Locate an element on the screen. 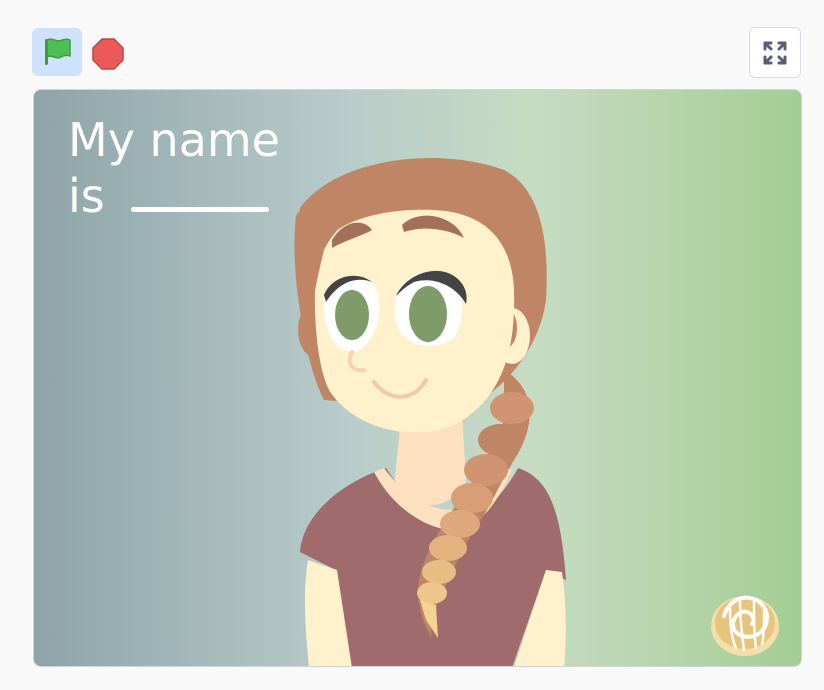 The height and width of the screenshot is (690, 824). stop-button is located at coordinates (108, 54).